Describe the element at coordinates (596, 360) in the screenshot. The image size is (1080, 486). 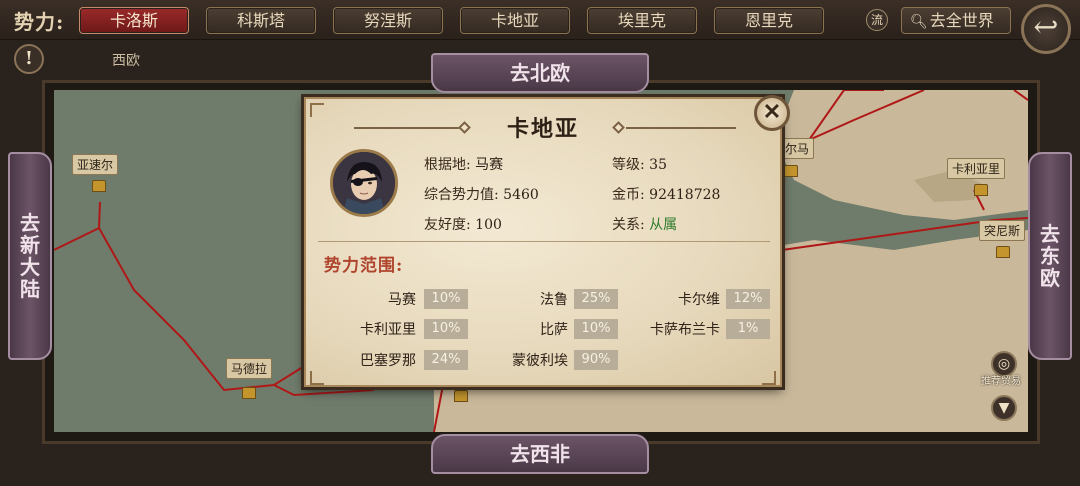
I see `scope-city-share: 90%` at that location.